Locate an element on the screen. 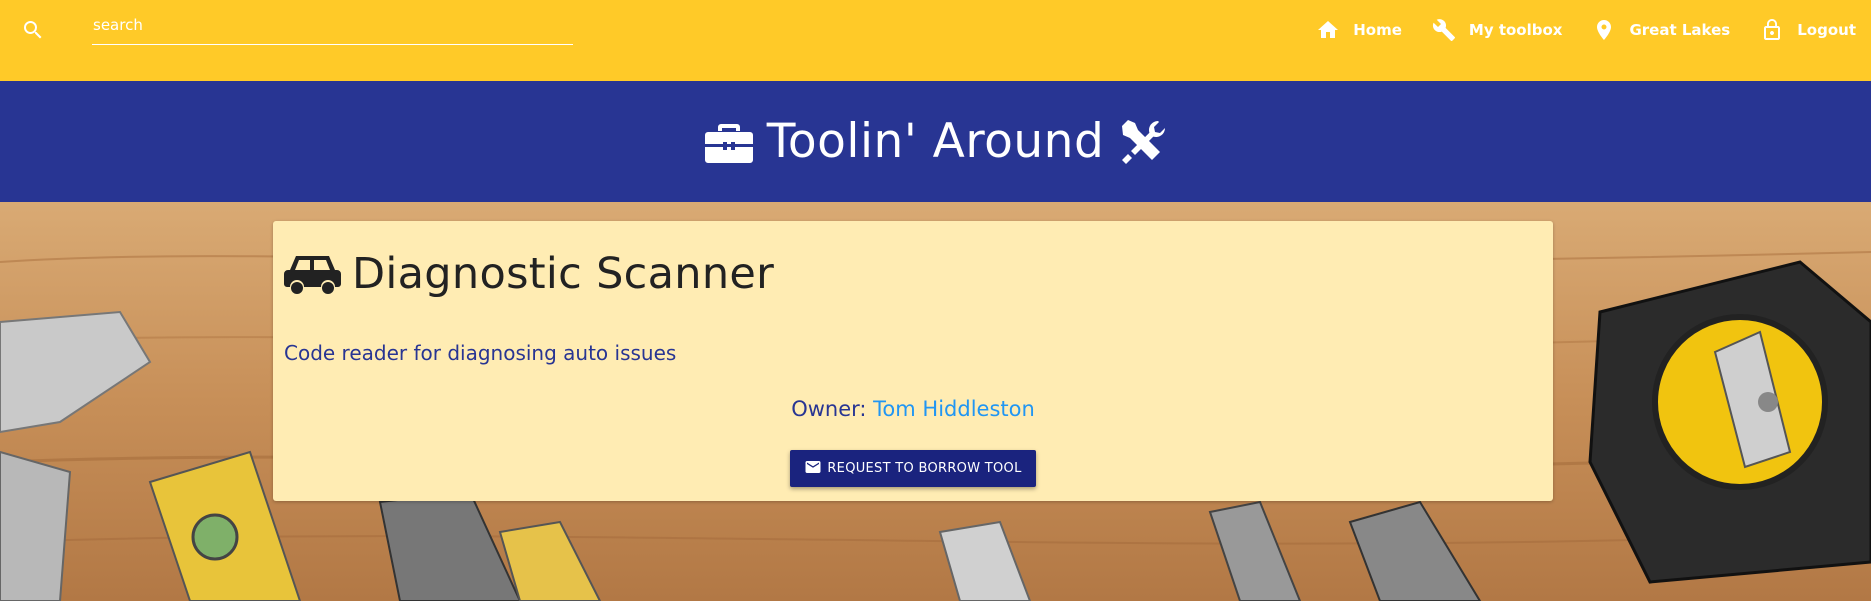 The height and width of the screenshot is (601, 1871). nav-my-toolbox: My toolbox is located at coordinates (1497, 29).